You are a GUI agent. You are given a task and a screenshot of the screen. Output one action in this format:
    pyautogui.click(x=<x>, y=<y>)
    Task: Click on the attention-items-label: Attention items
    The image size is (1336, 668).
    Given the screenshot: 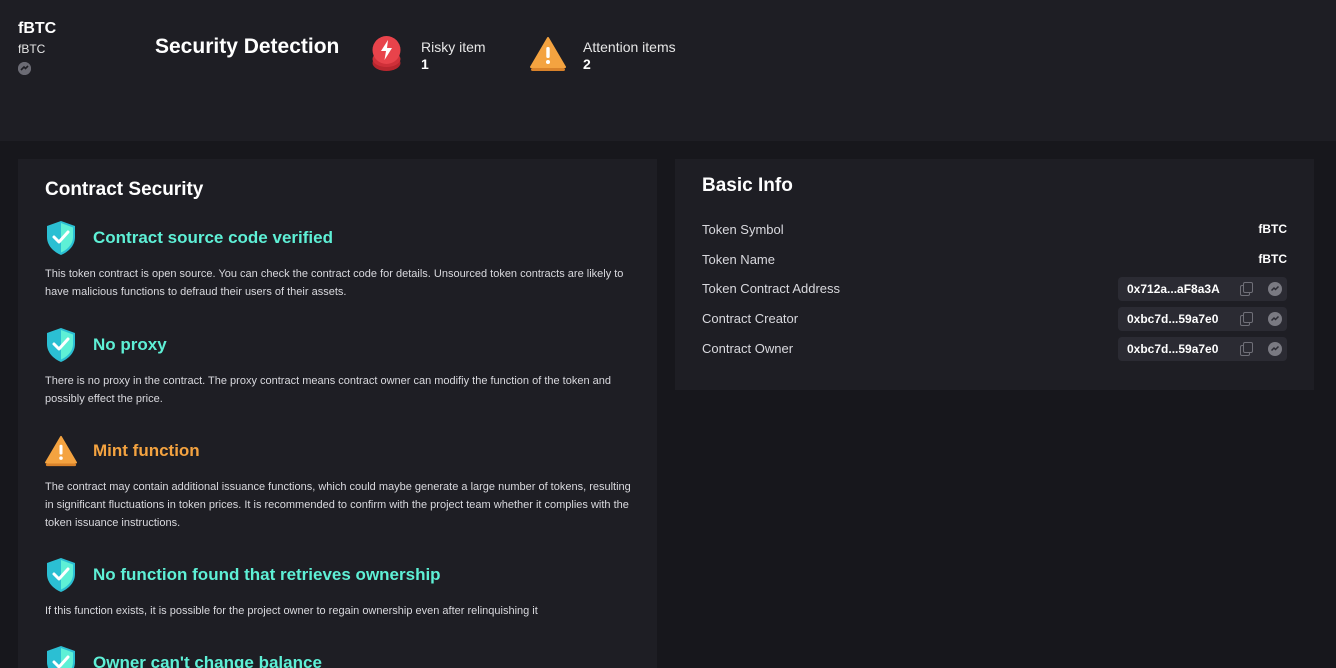 What is the action you would take?
    pyautogui.click(x=629, y=47)
    